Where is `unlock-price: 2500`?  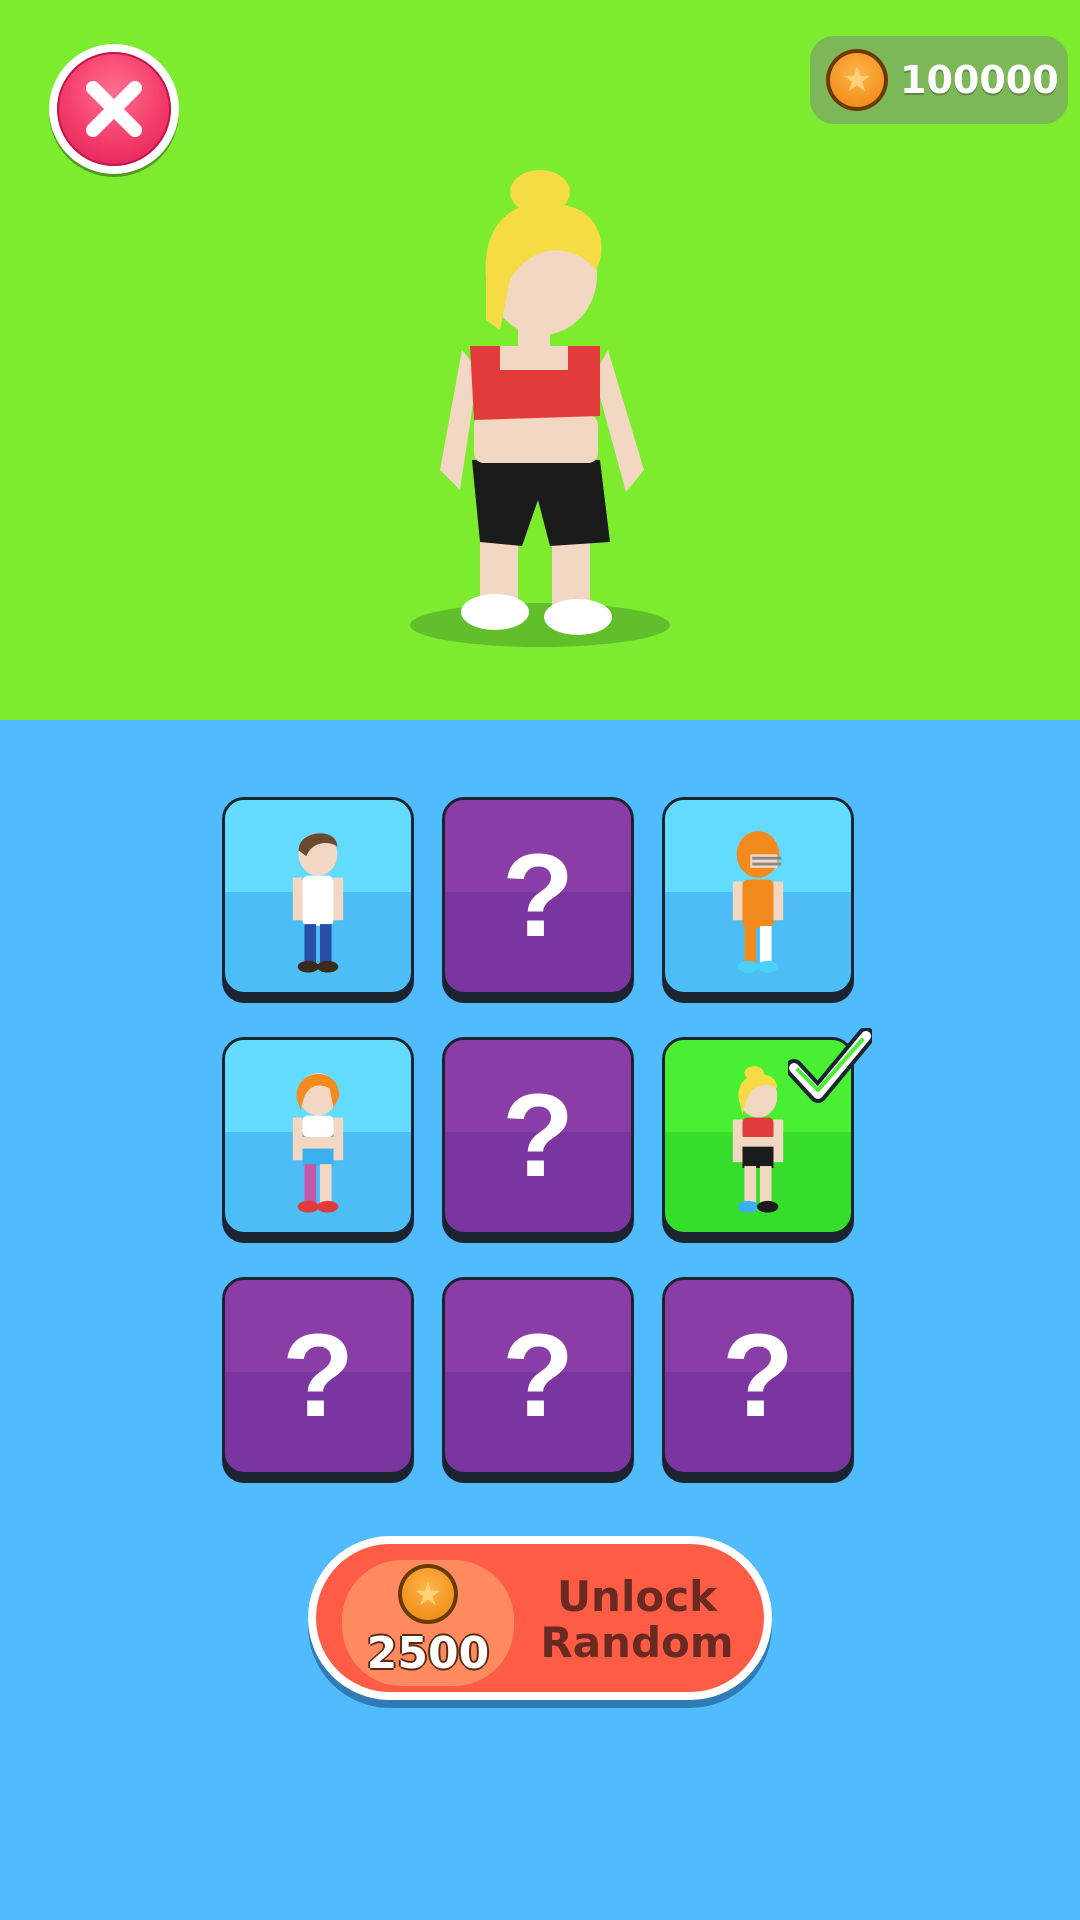 unlock-price: 2500 is located at coordinates (428, 1653).